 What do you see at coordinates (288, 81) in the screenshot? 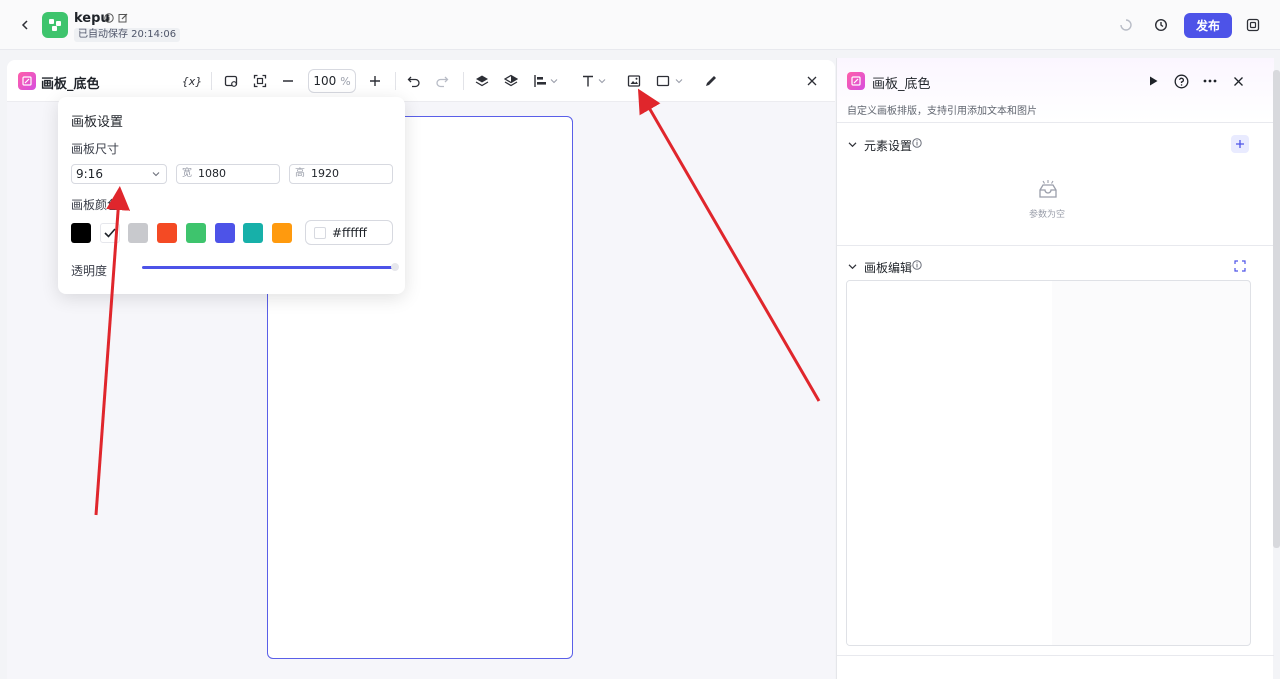
I see `zoom-out-icon` at bounding box center [288, 81].